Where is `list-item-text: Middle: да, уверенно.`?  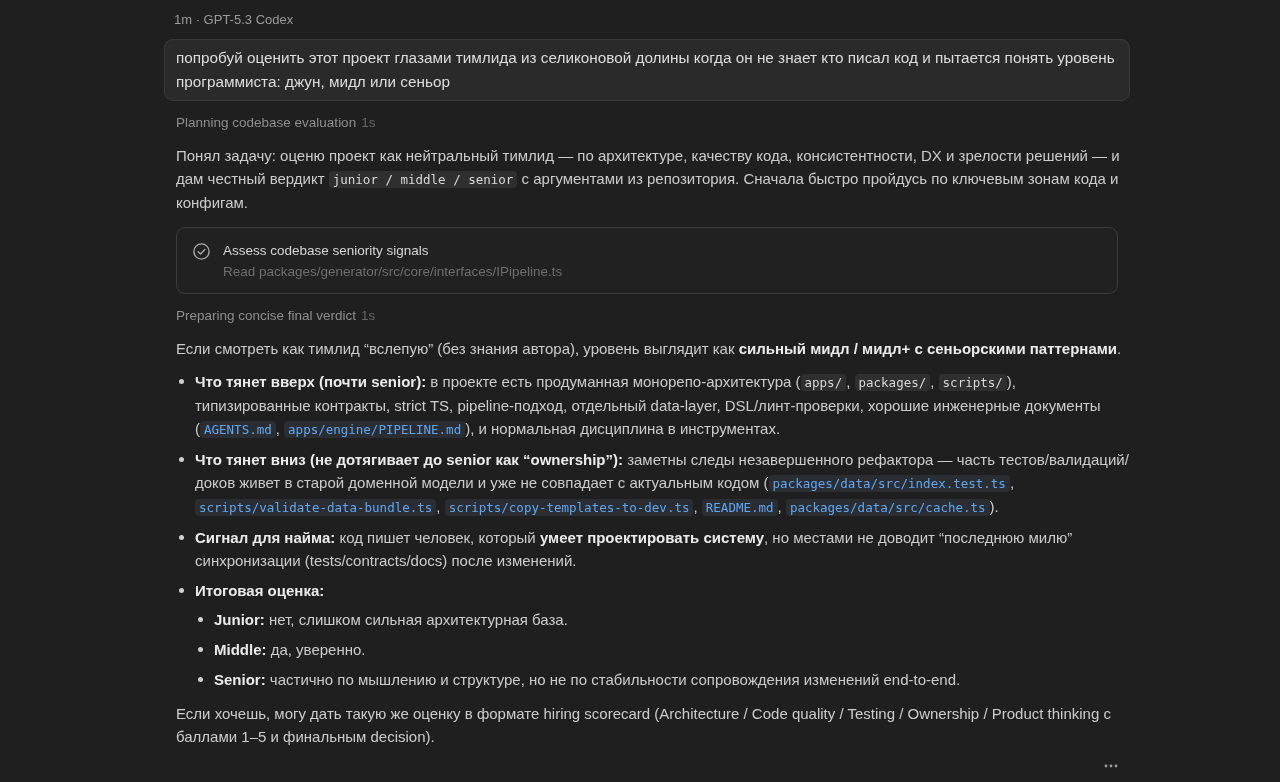
list-item-text: Middle: да, уверенно. is located at coordinates (290, 650).